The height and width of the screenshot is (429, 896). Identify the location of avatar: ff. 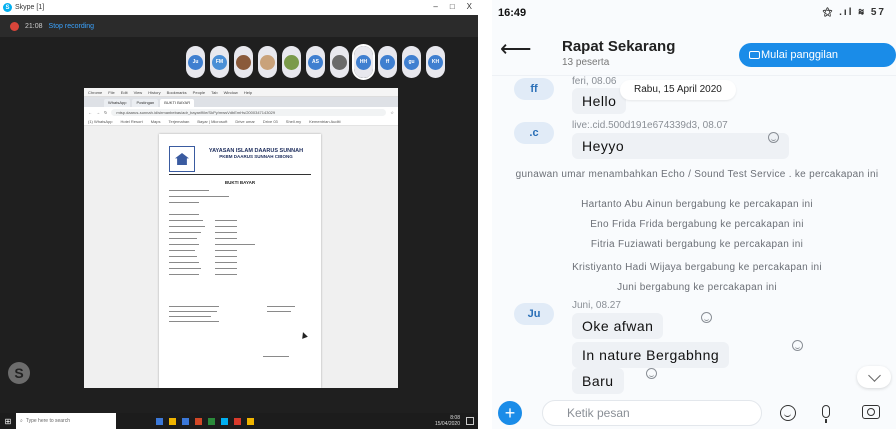
(534, 89).